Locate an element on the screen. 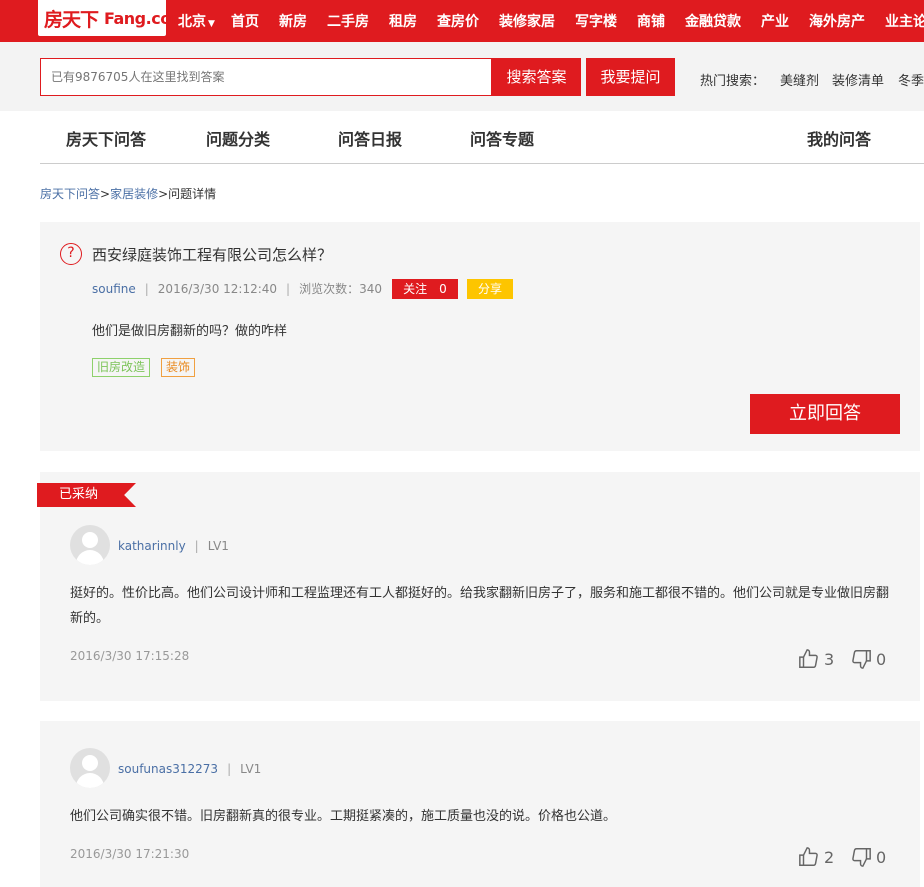 The height and width of the screenshot is (887, 924). hot-search-label: 热门搜索： is located at coordinates (733, 81).